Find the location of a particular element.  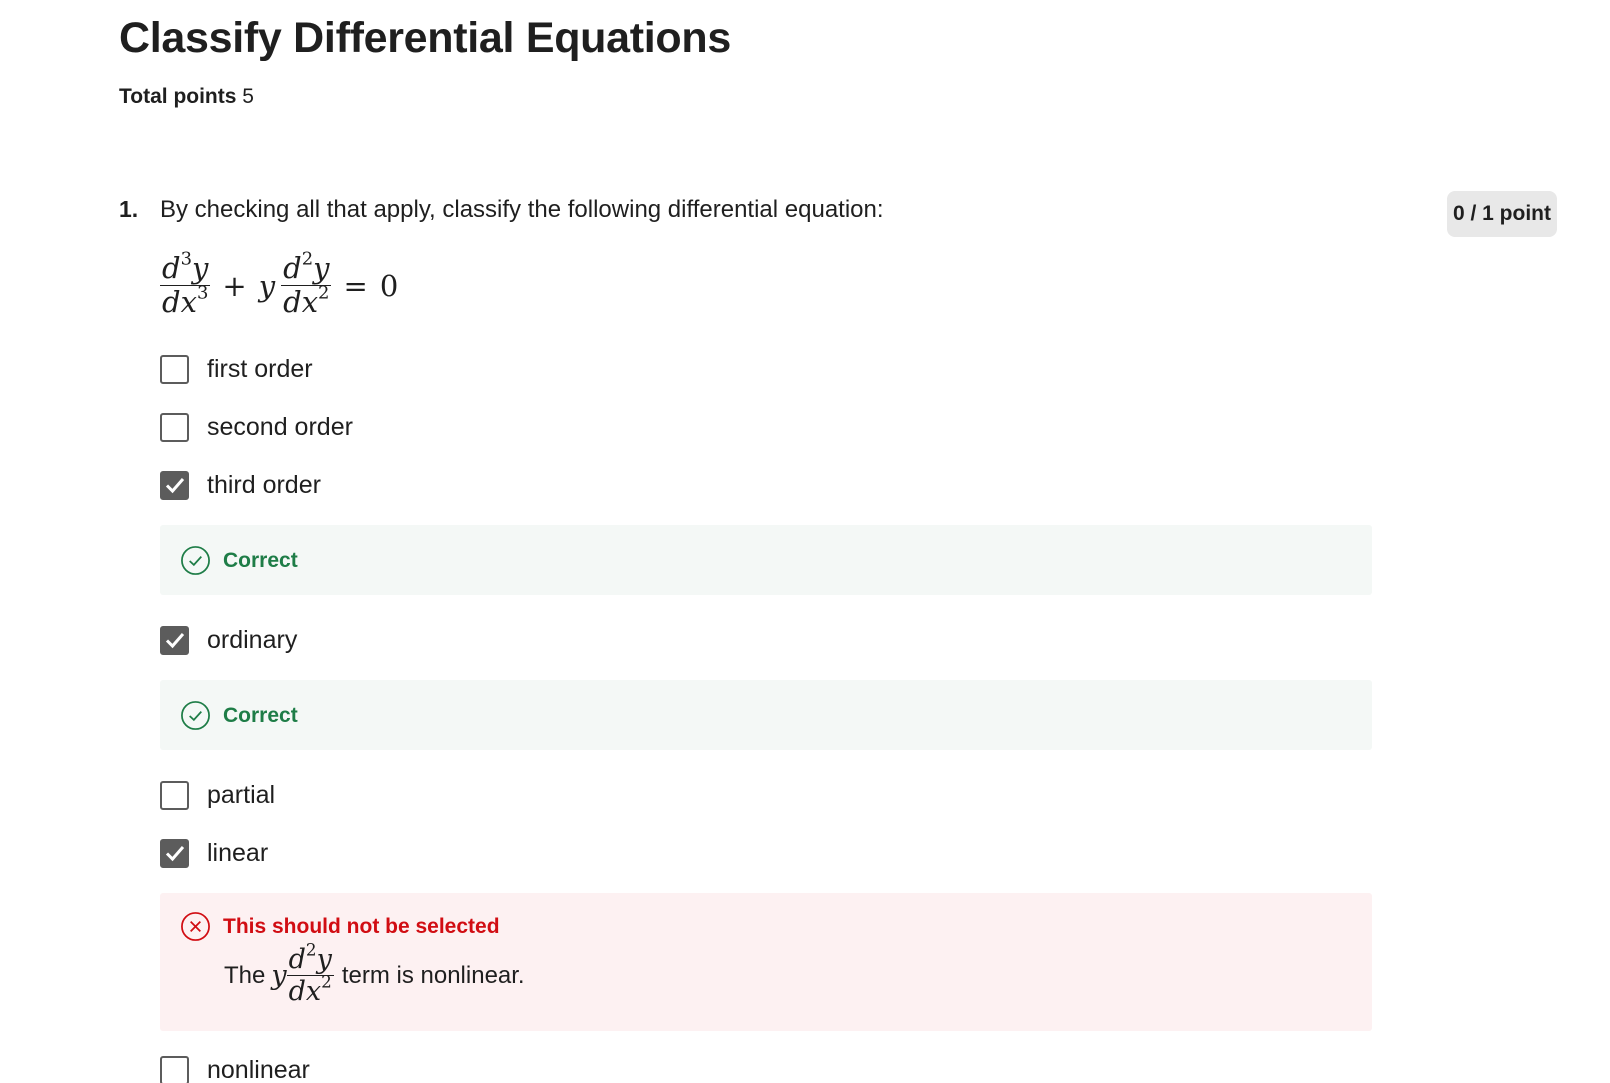

x-circle-icon is located at coordinates (195, 926).